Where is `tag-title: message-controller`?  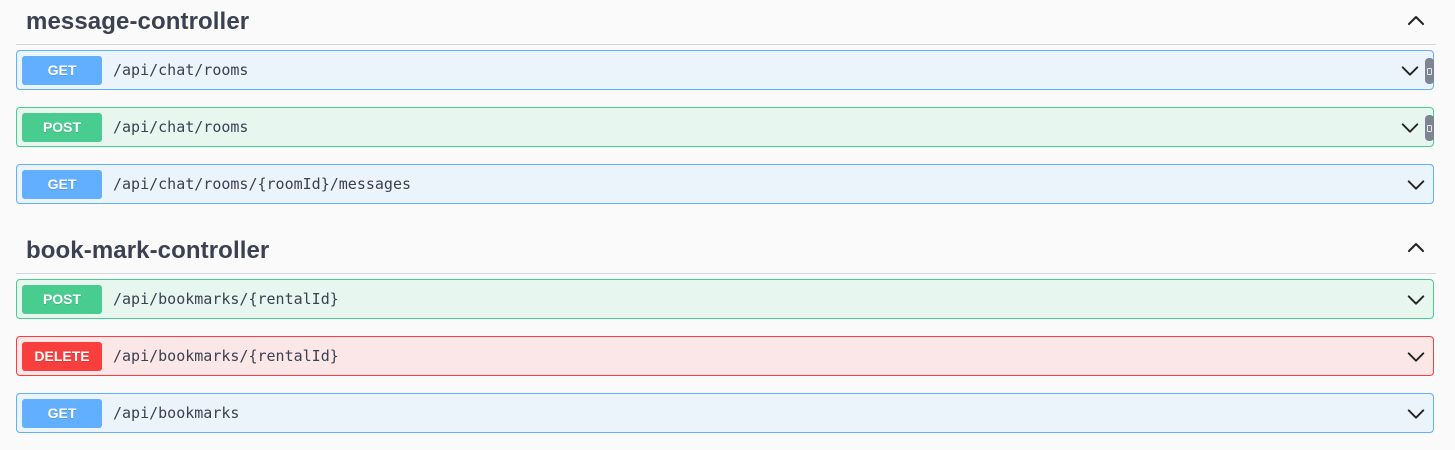
tag-title: message-controller is located at coordinates (138, 21).